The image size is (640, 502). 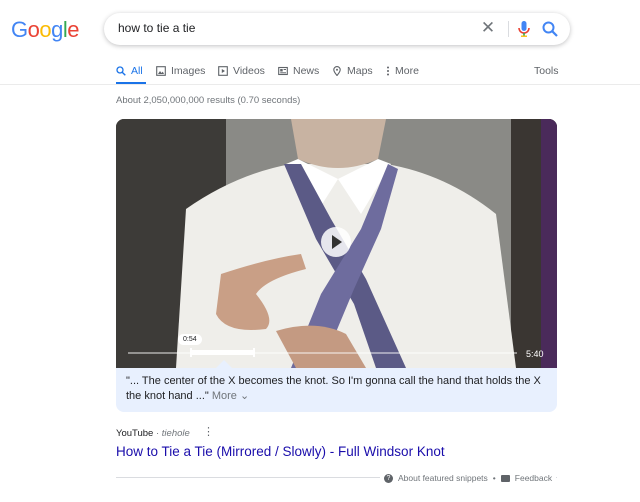 What do you see at coordinates (222, 352) in the screenshot?
I see `video-progress-segment` at bounding box center [222, 352].